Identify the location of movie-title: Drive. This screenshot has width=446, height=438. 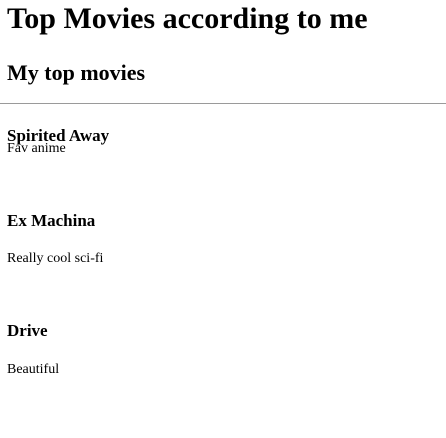
(27, 330).